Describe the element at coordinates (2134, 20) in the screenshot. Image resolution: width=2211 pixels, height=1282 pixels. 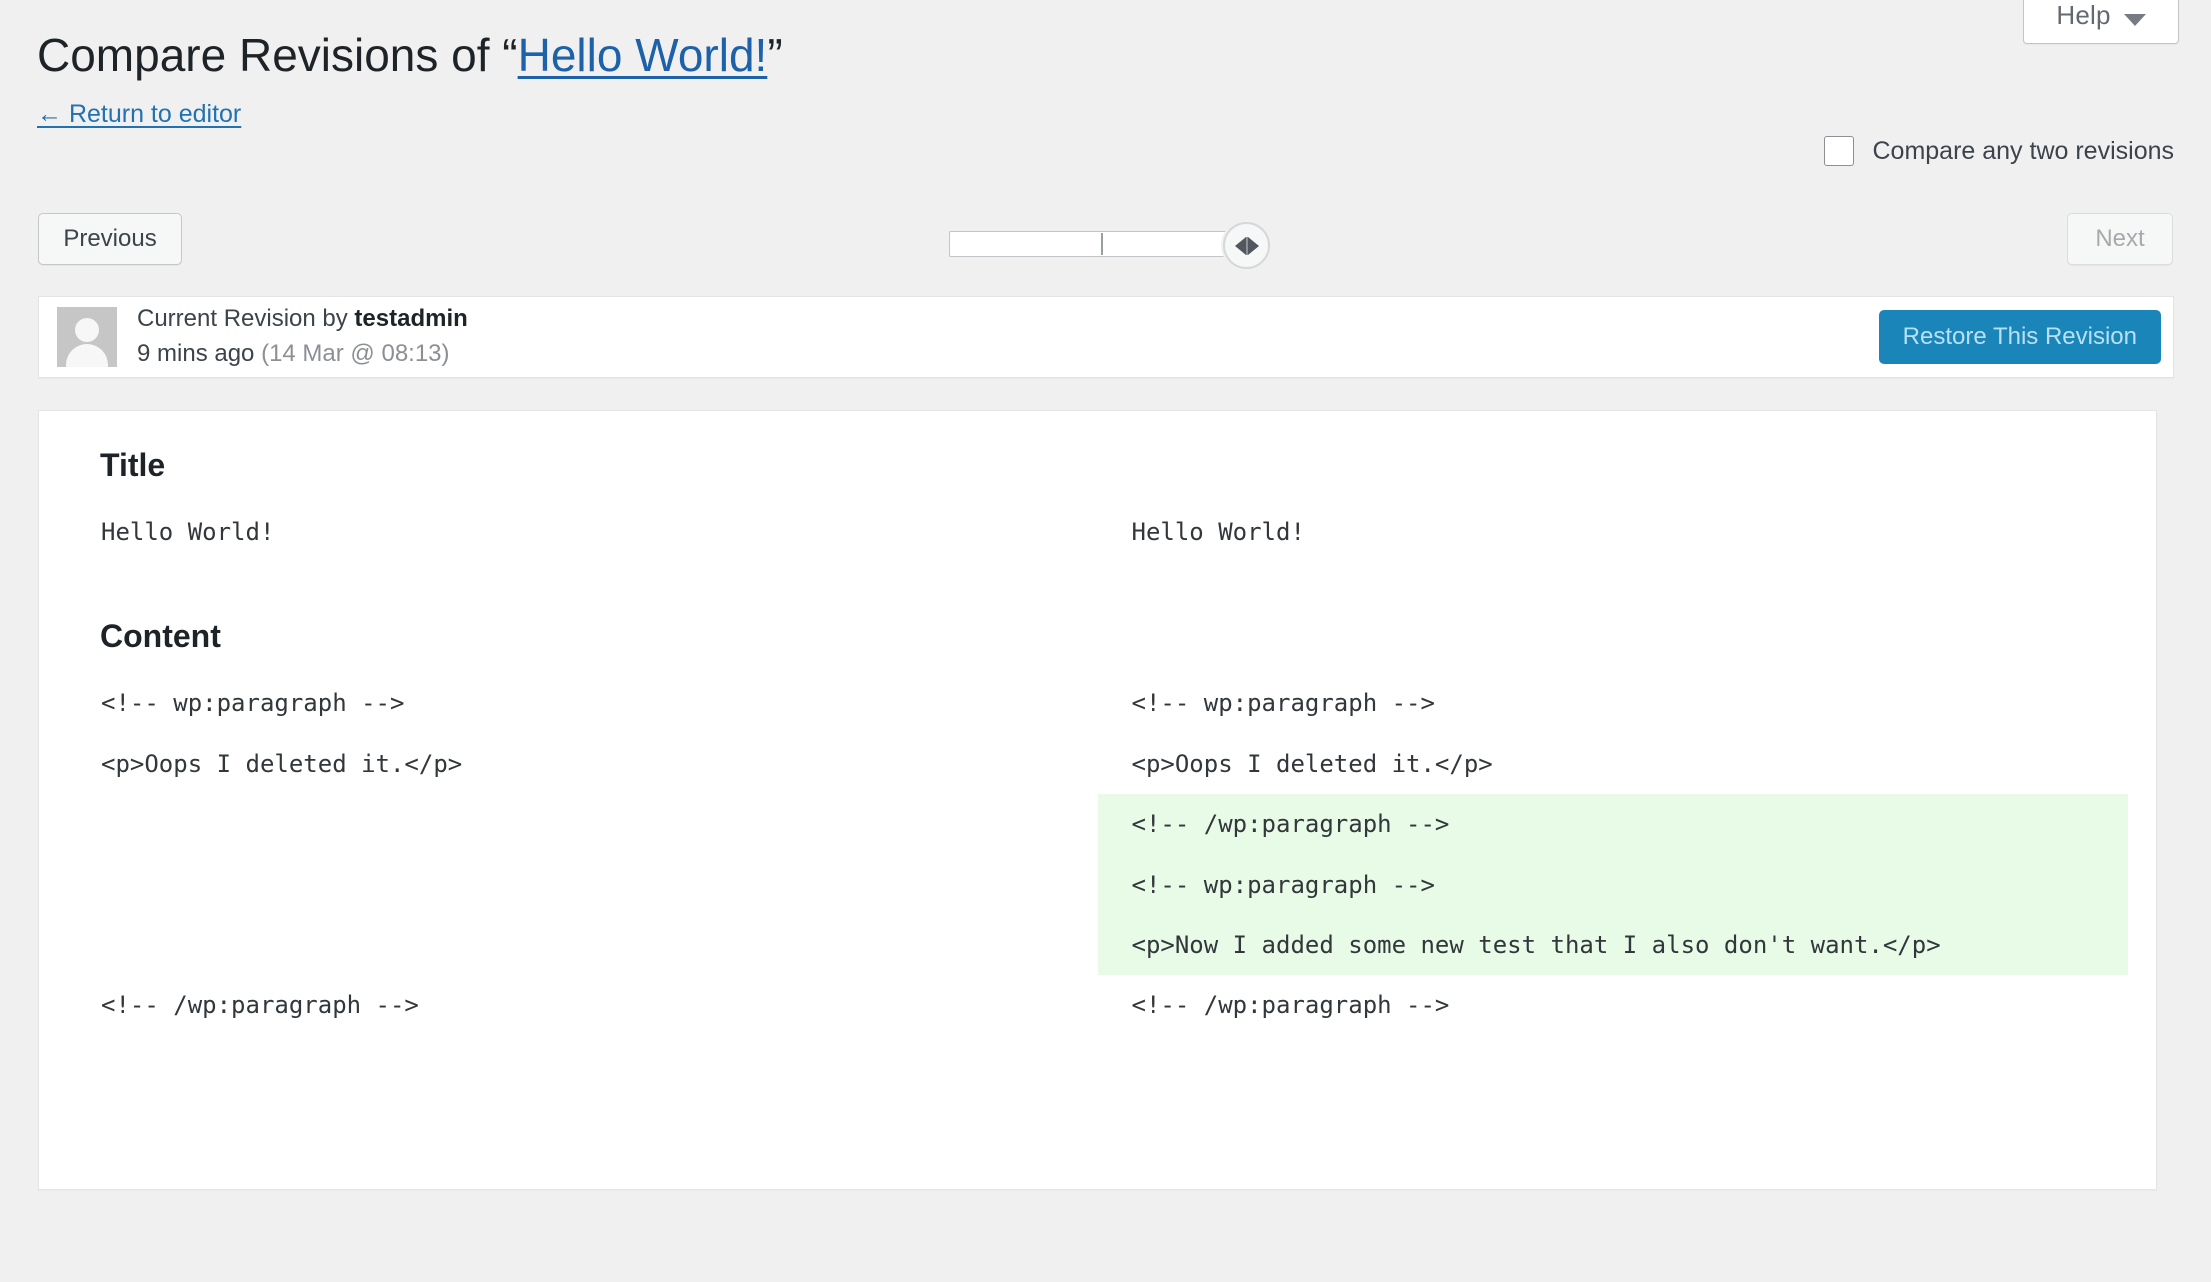
I see `chevron-down-icon` at that location.